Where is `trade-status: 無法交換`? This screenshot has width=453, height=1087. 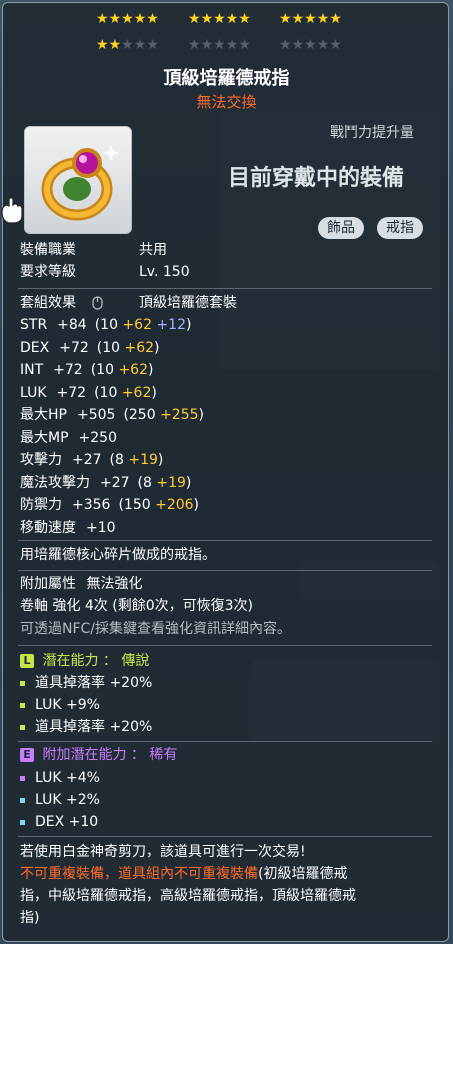 trade-status: 無法交換 is located at coordinates (226, 102).